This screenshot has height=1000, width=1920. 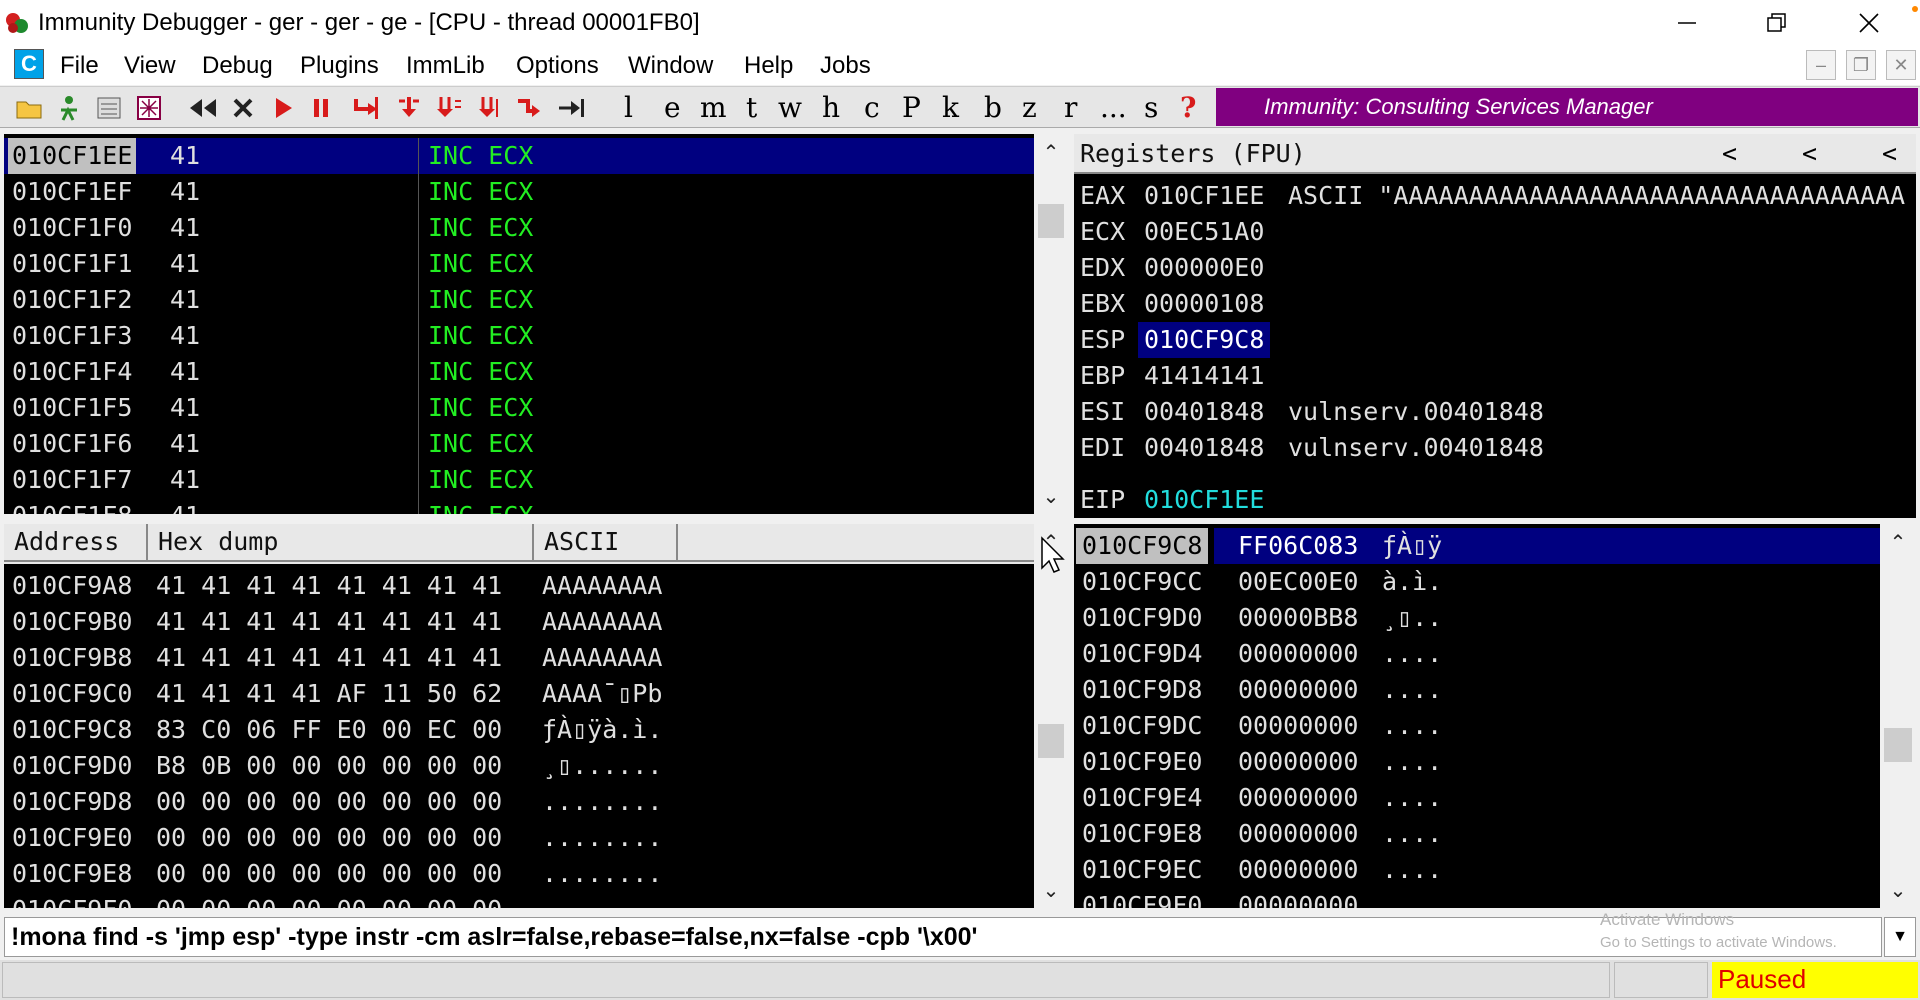 I want to click on dump-header-hex: Hex dump, so click(x=341, y=543).